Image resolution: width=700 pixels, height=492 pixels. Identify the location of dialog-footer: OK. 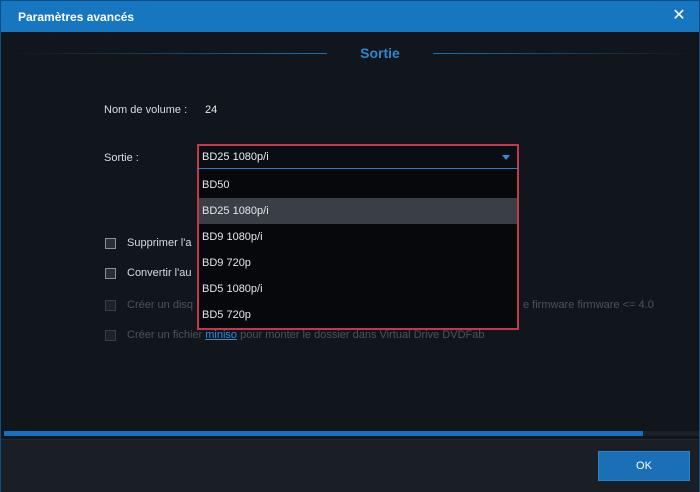
(350, 465).